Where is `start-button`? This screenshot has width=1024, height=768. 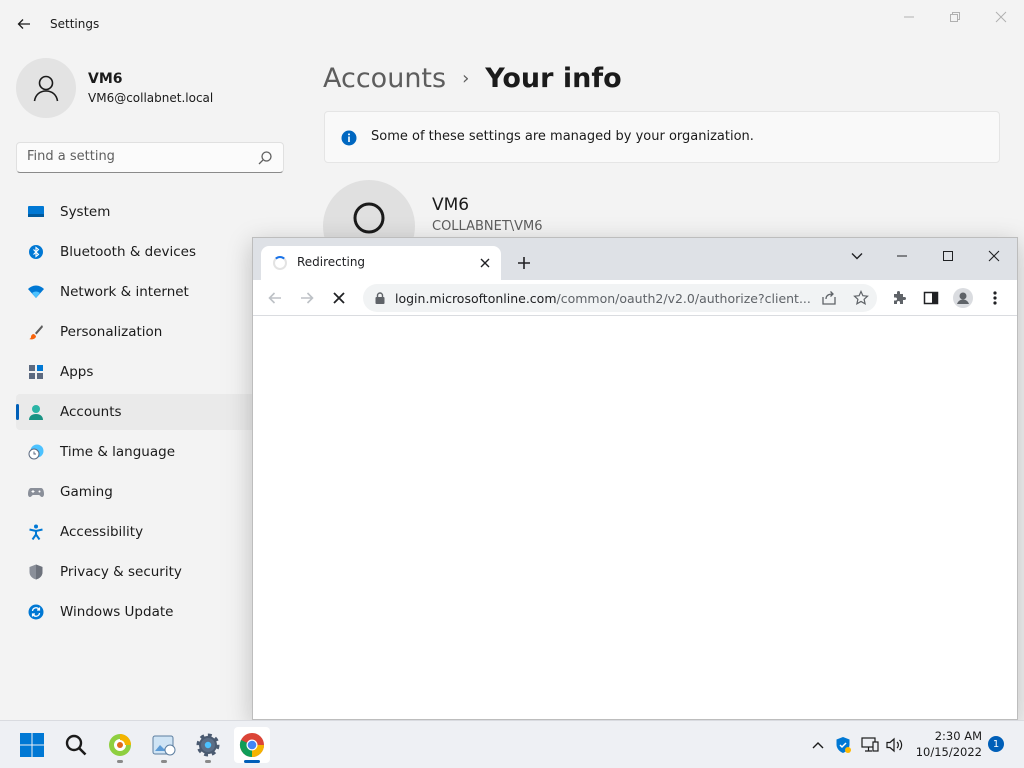
start-button is located at coordinates (32, 745).